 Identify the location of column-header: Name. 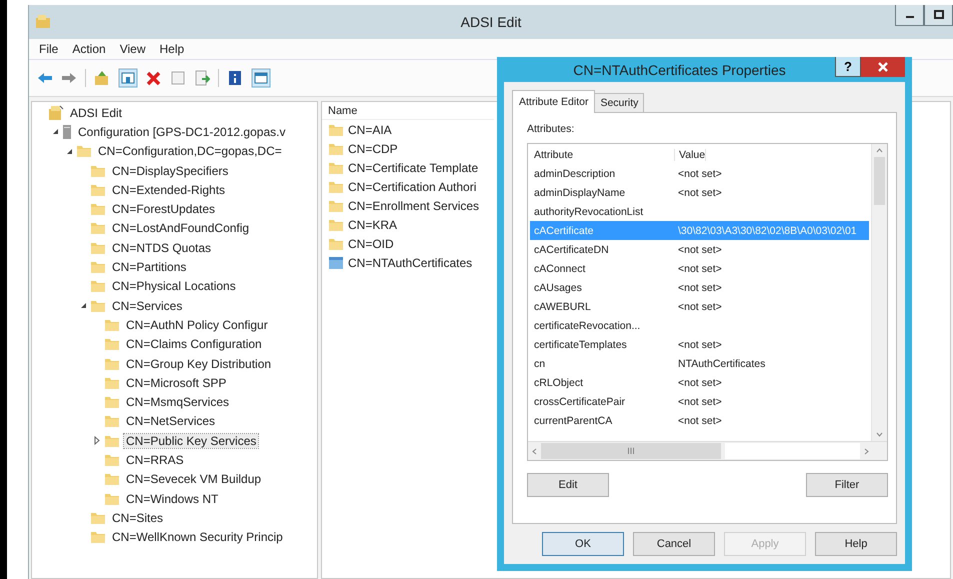
(408, 111).